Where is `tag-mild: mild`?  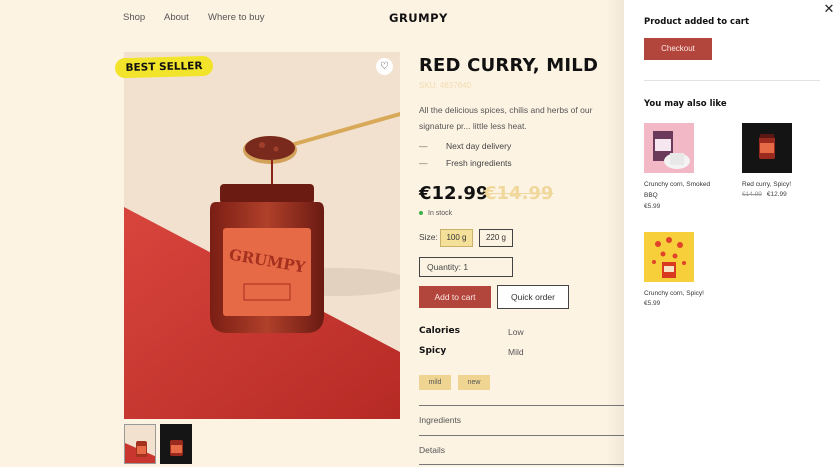 tag-mild: mild is located at coordinates (435, 382).